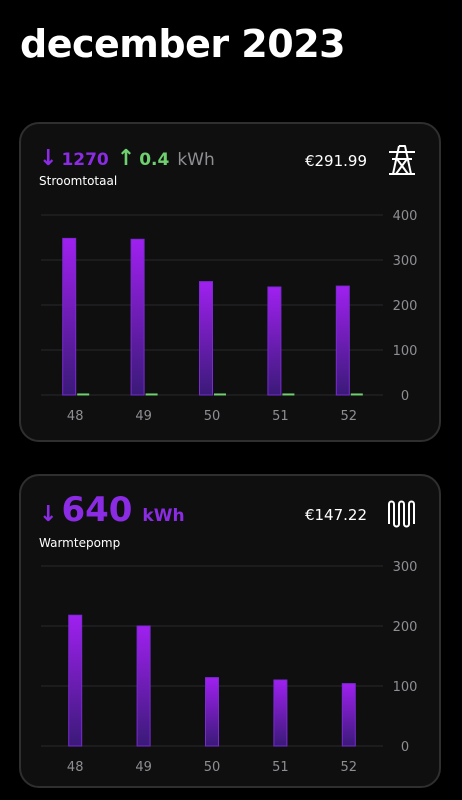  Describe the element at coordinates (405, 216) in the screenshot. I see `y-tick-label: 400` at that location.